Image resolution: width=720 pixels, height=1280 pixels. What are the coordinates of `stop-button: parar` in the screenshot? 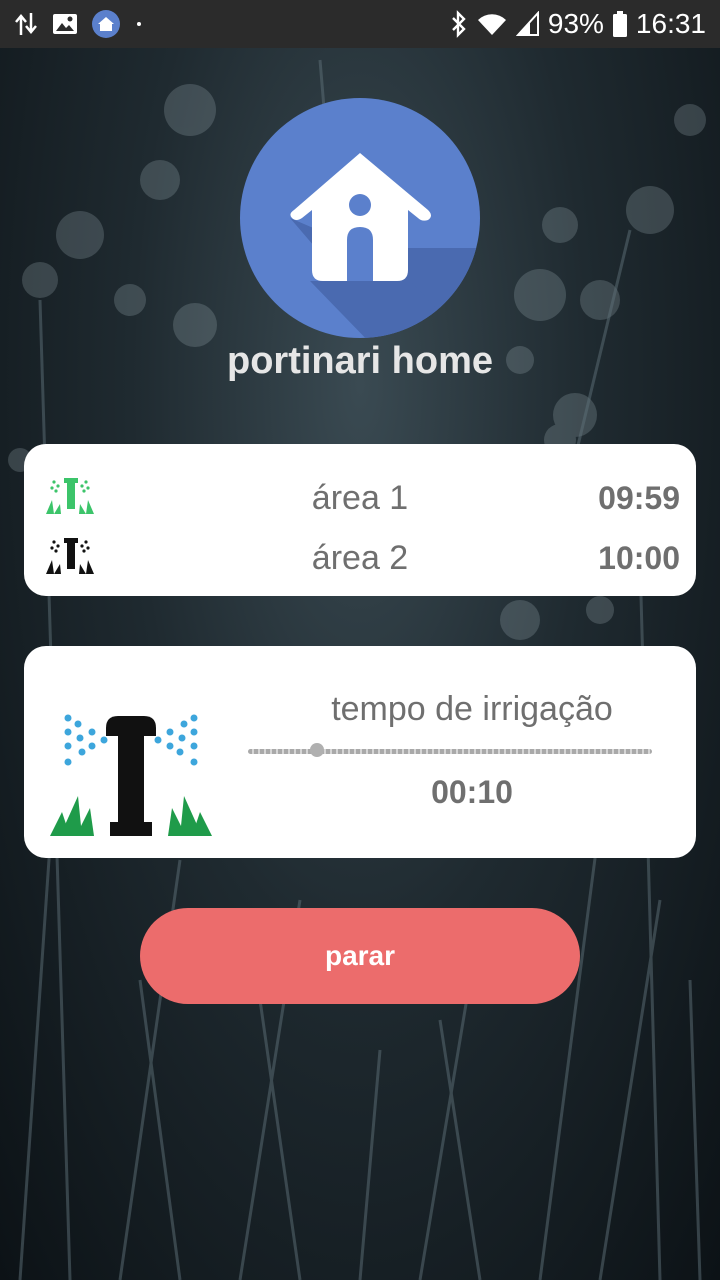 It's located at (360, 956).